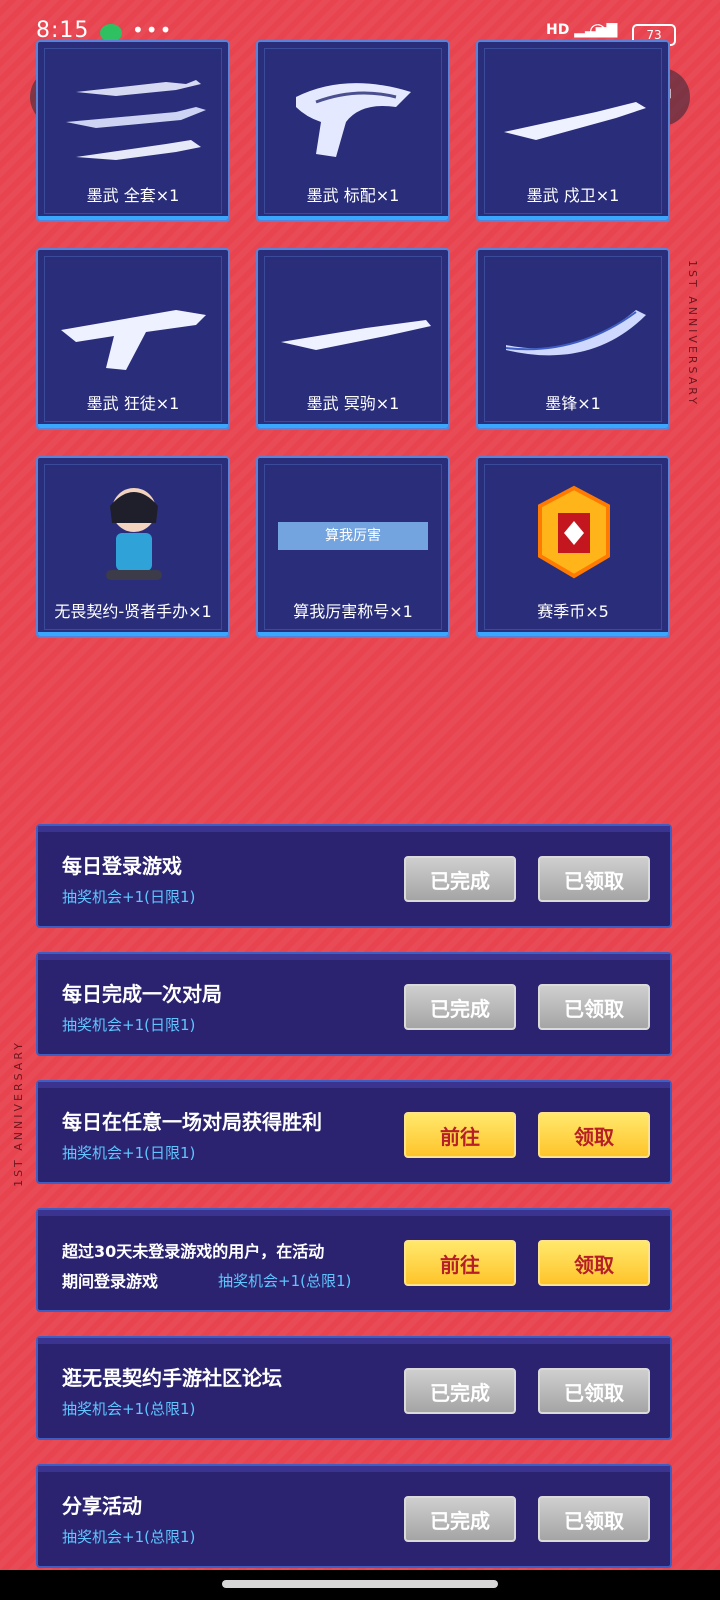  I want to click on signal-label: HD, so click(558, 30).